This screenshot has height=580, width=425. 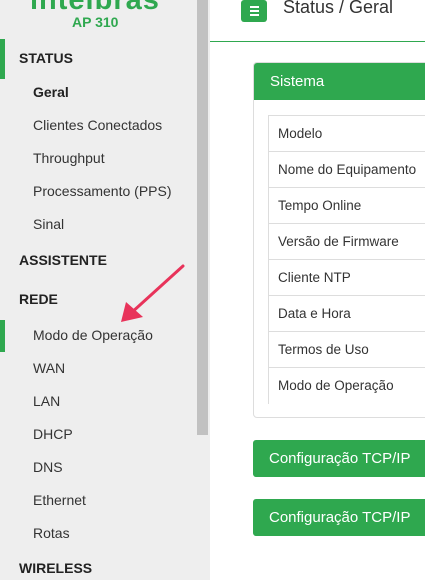 I want to click on sistema-panel-title: Sistema, so click(x=297, y=81).